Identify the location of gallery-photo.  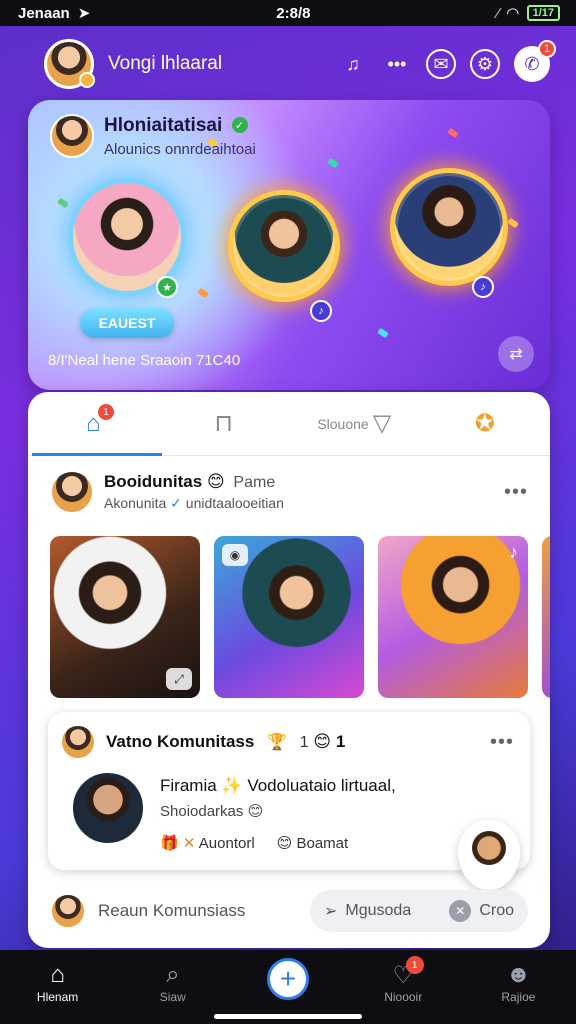
(546, 617).